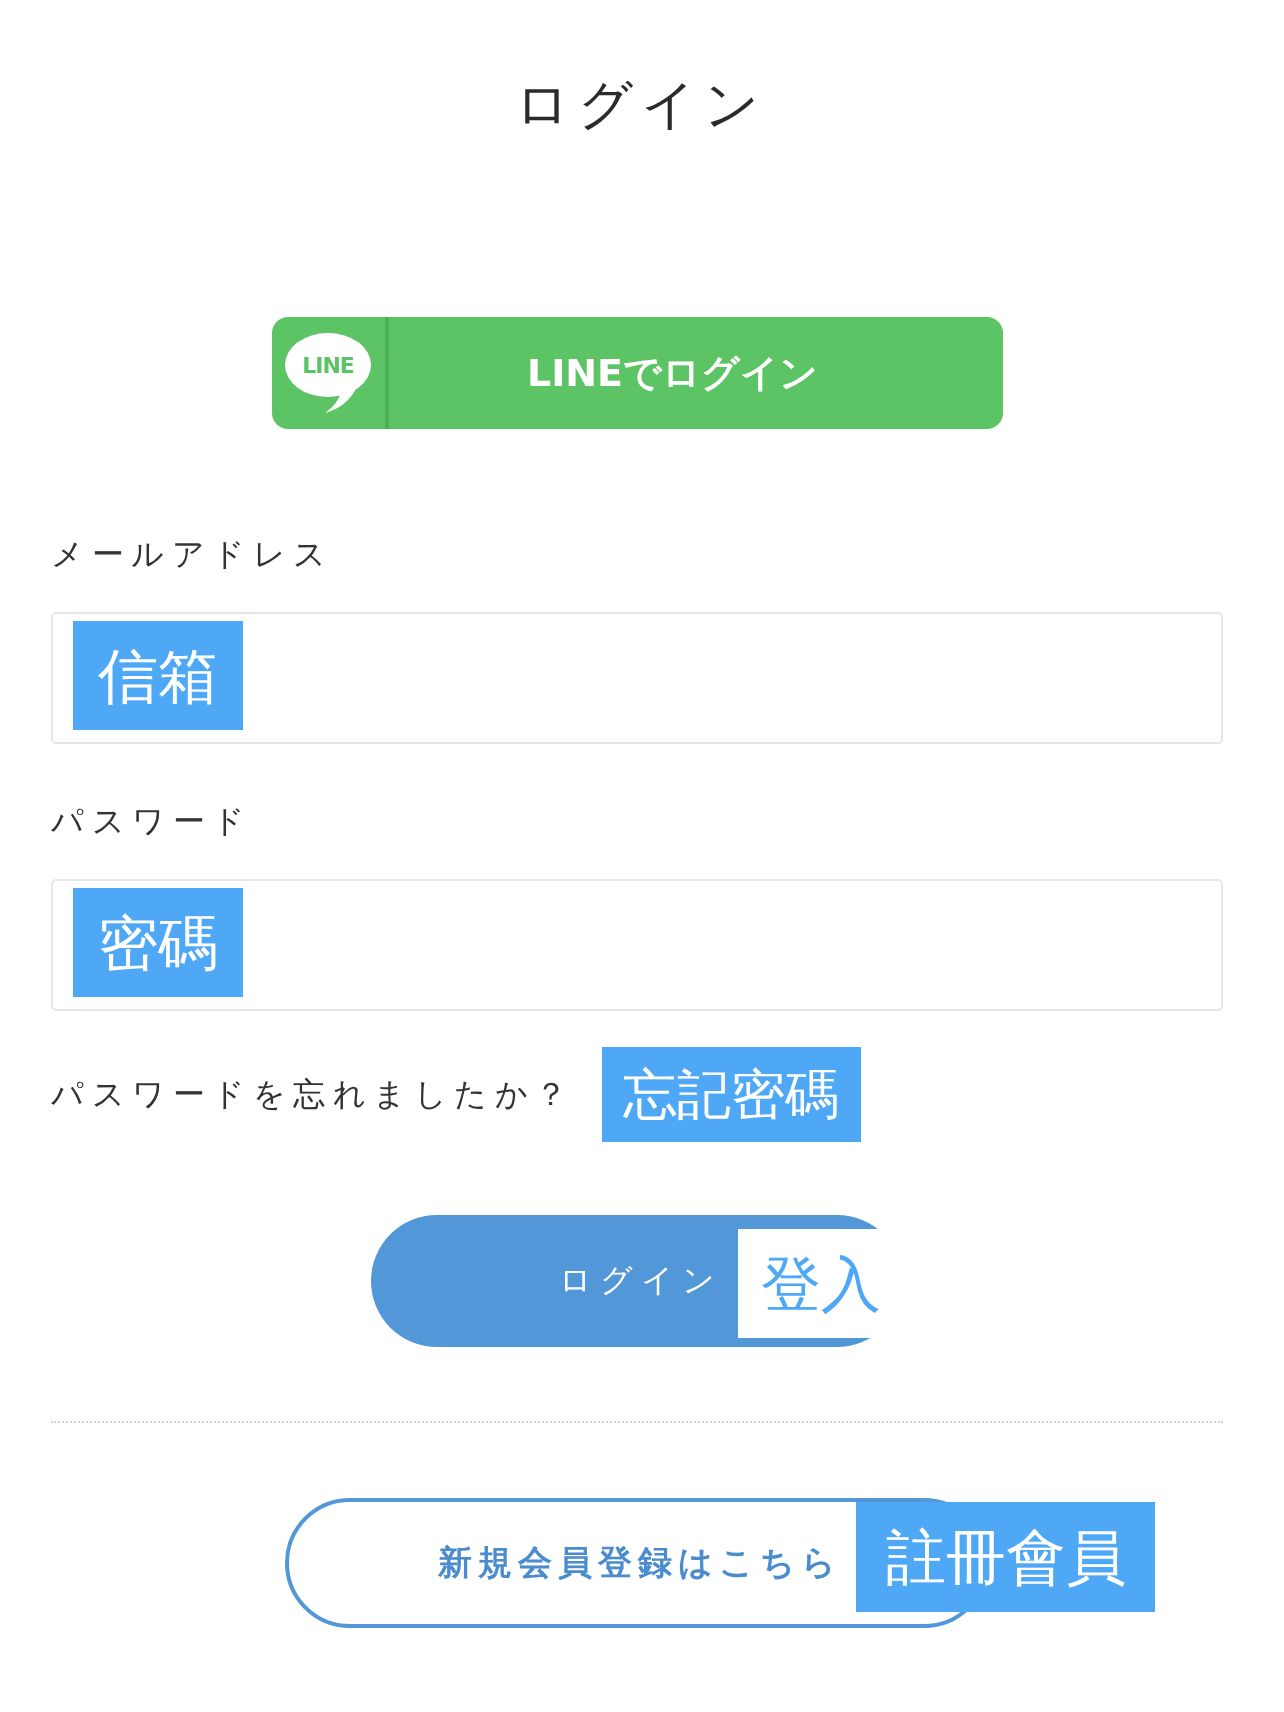 The height and width of the screenshot is (1712, 1284). What do you see at coordinates (637, 678) in the screenshot?
I see `email-field` at bounding box center [637, 678].